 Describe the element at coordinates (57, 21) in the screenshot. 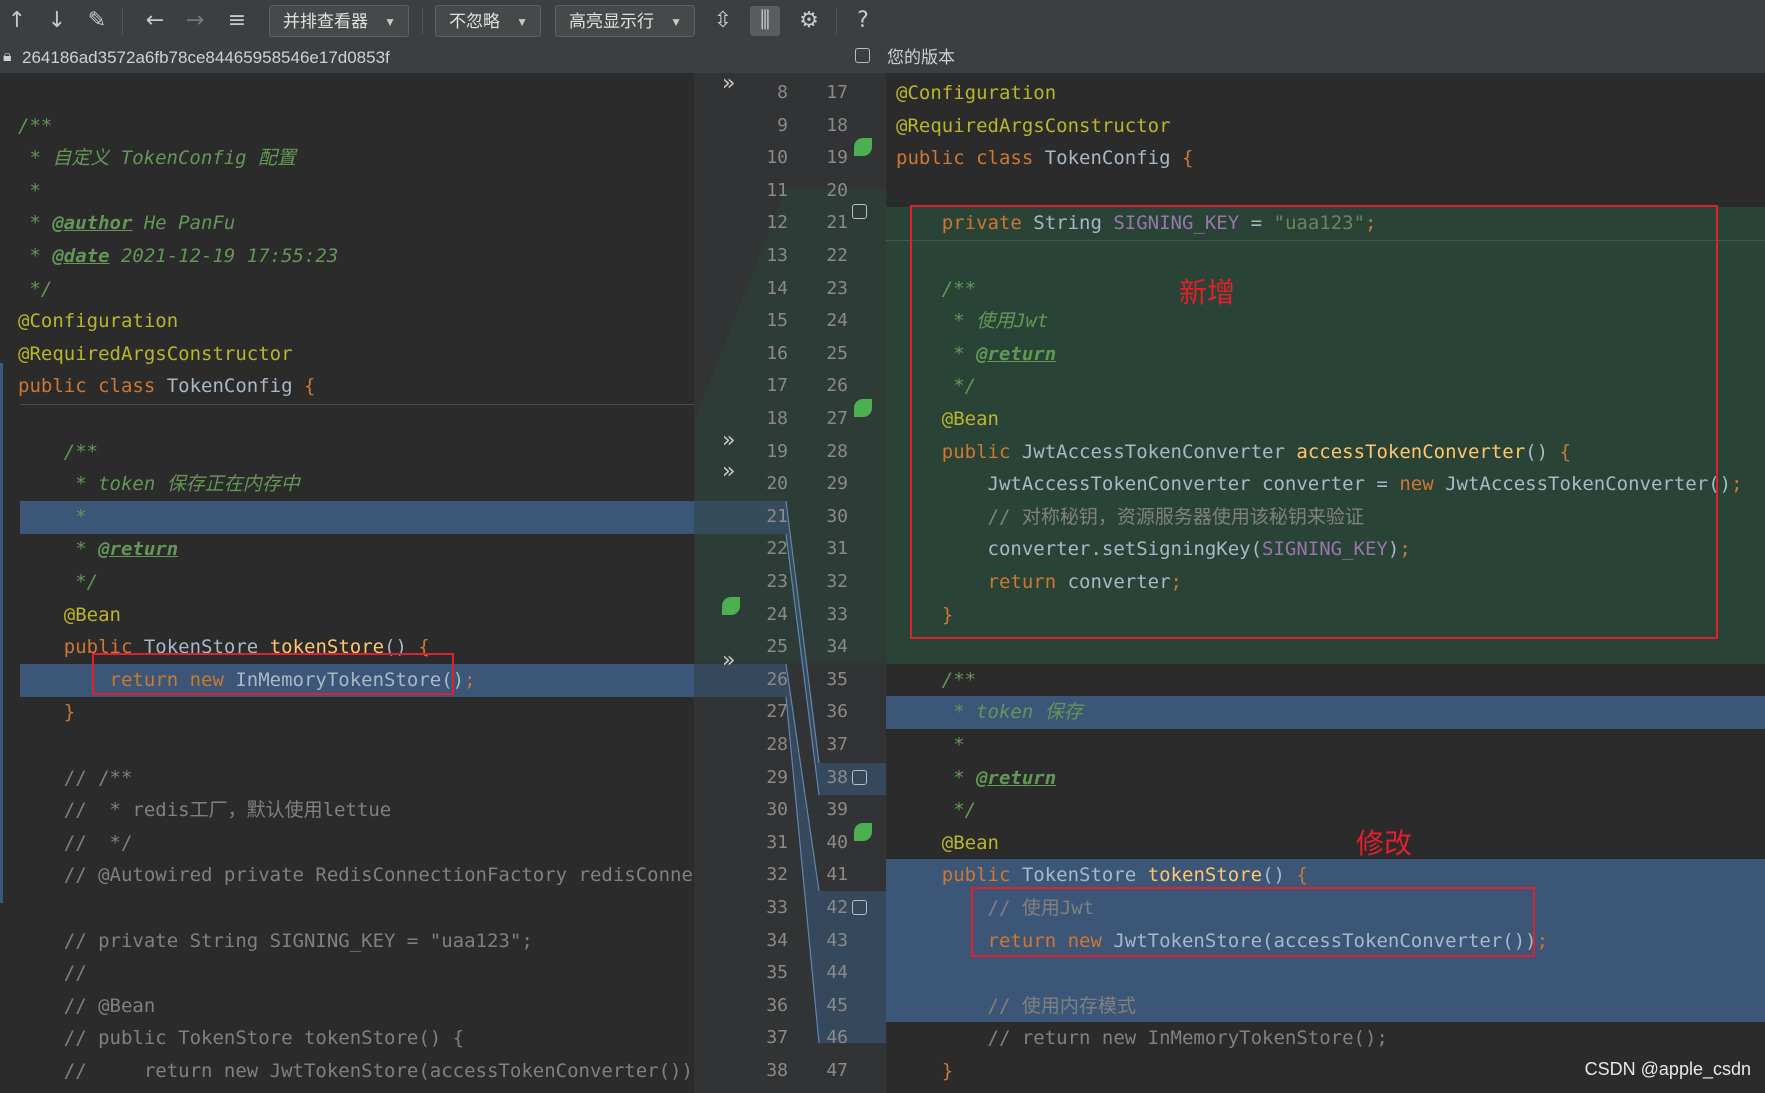

I see `next-difference-icon: ↓` at that location.